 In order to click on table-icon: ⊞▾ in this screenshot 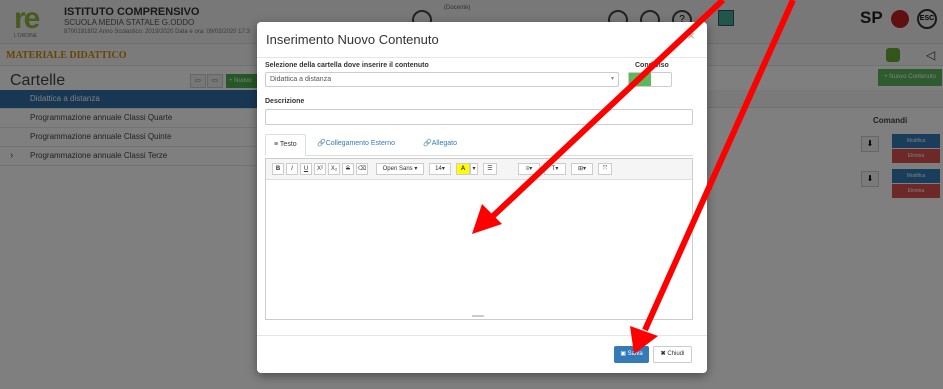, I will do `click(582, 169)`.